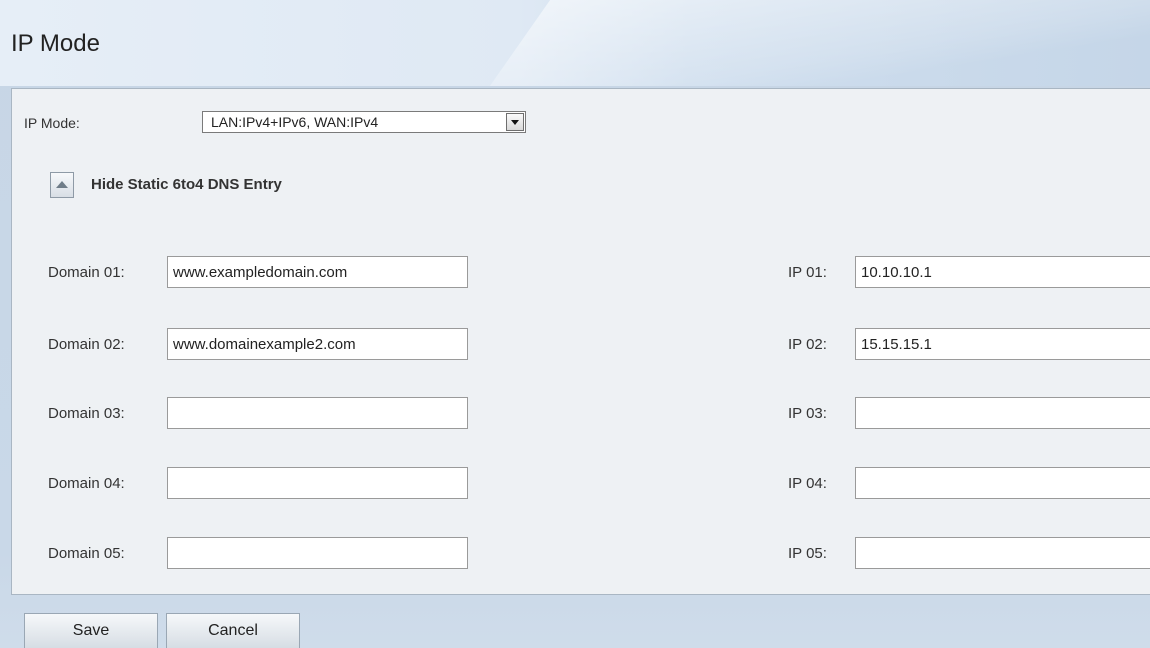 The height and width of the screenshot is (648, 1150). What do you see at coordinates (317, 344) in the screenshot?
I see `domain-02-input` at bounding box center [317, 344].